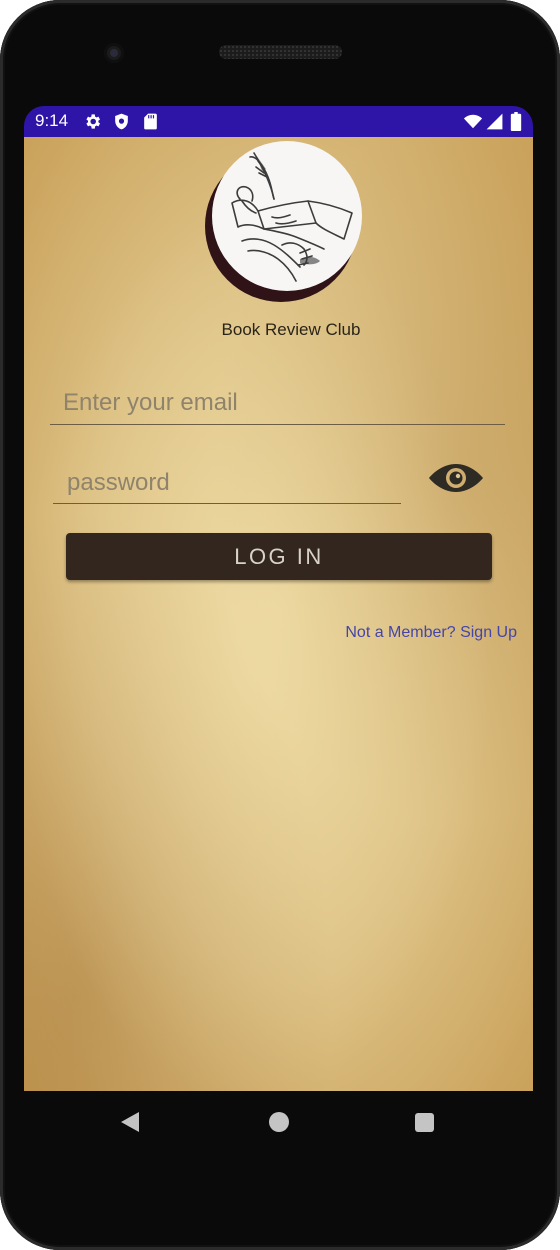 Image resolution: width=560 pixels, height=1250 pixels. I want to click on shield-icon, so click(121, 121).